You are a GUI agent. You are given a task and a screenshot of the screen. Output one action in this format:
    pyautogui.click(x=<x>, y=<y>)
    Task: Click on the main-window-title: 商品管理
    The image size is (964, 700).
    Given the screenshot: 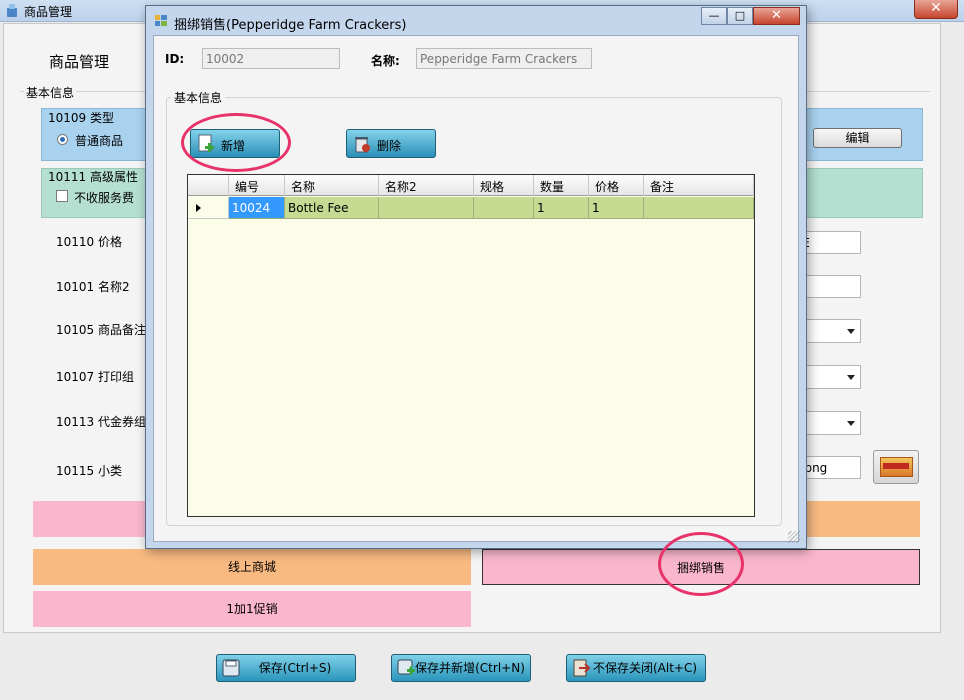 What is the action you would take?
    pyautogui.click(x=48, y=12)
    